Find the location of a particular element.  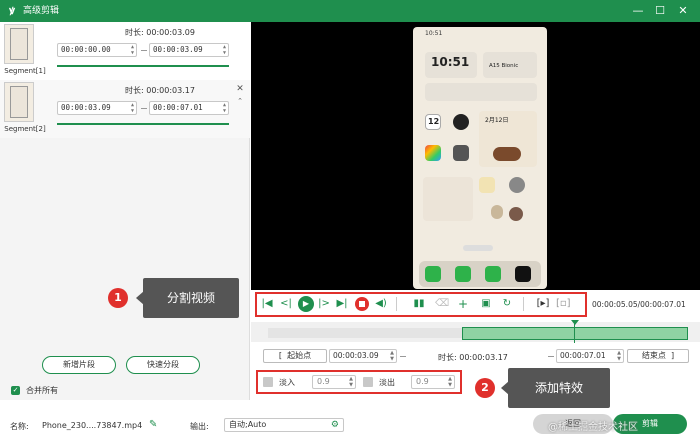

name-value: Phone_230....73847.mp4 is located at coordinates (92, 425).